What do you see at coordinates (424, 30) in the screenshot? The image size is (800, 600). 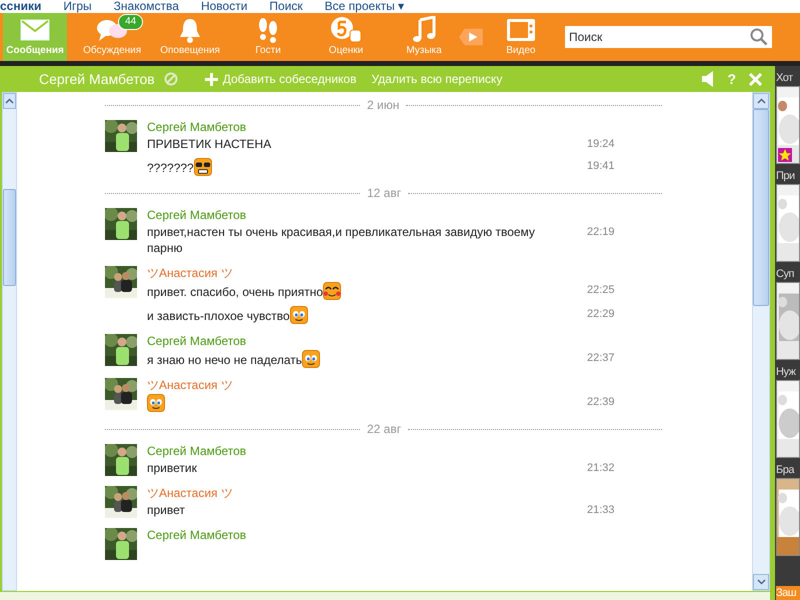 I see `music-note-icon` at bounding box center [424, 30].